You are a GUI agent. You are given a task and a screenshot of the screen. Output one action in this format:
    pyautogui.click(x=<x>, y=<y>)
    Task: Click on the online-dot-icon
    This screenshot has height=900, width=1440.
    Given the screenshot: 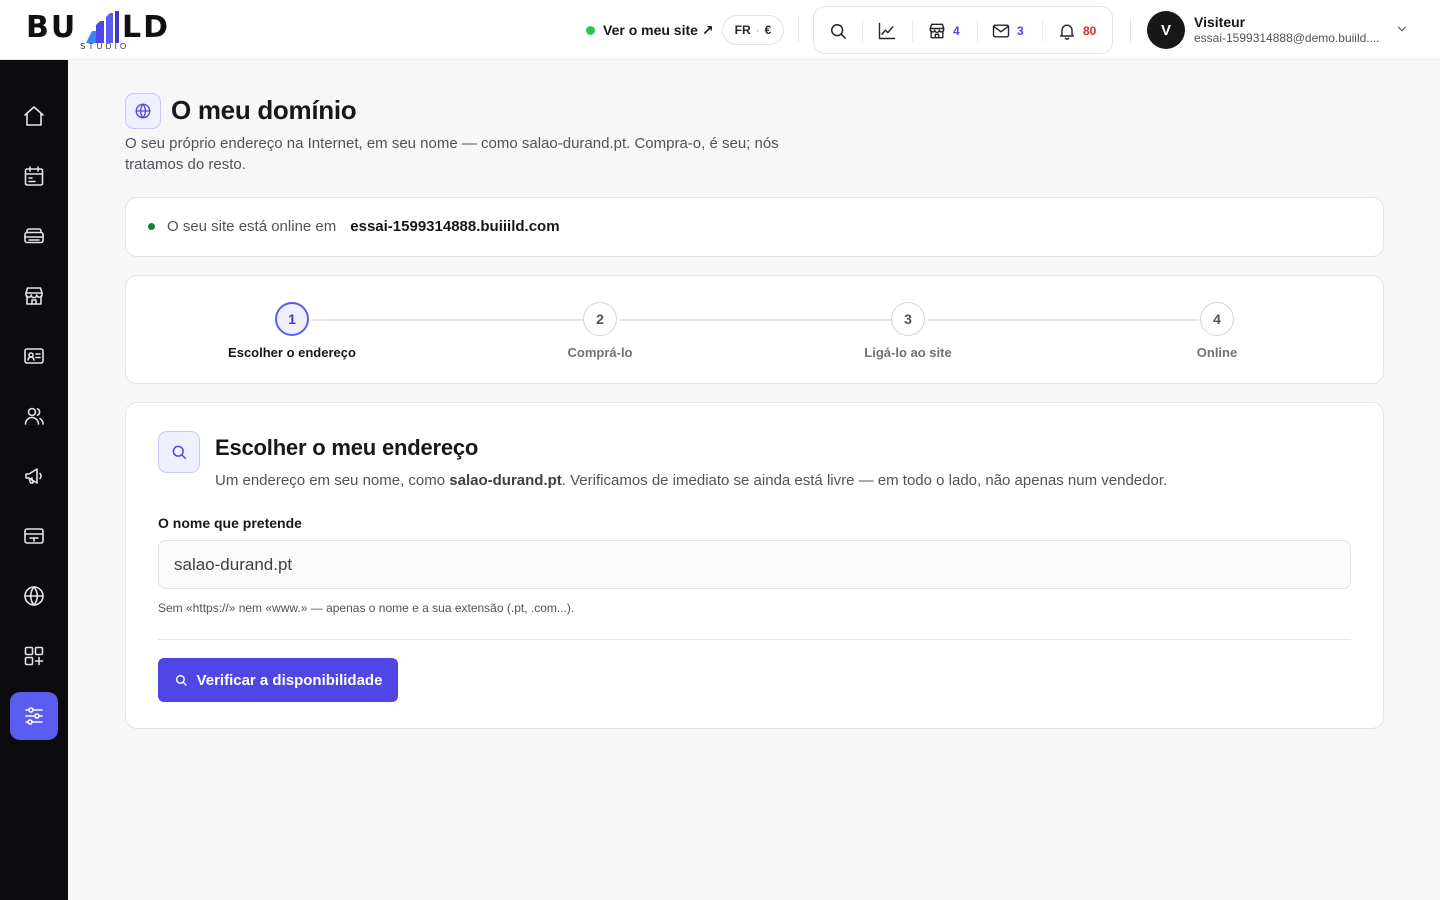 What is the action you would take?
    pyautogui.click(x=590, y=30)
    